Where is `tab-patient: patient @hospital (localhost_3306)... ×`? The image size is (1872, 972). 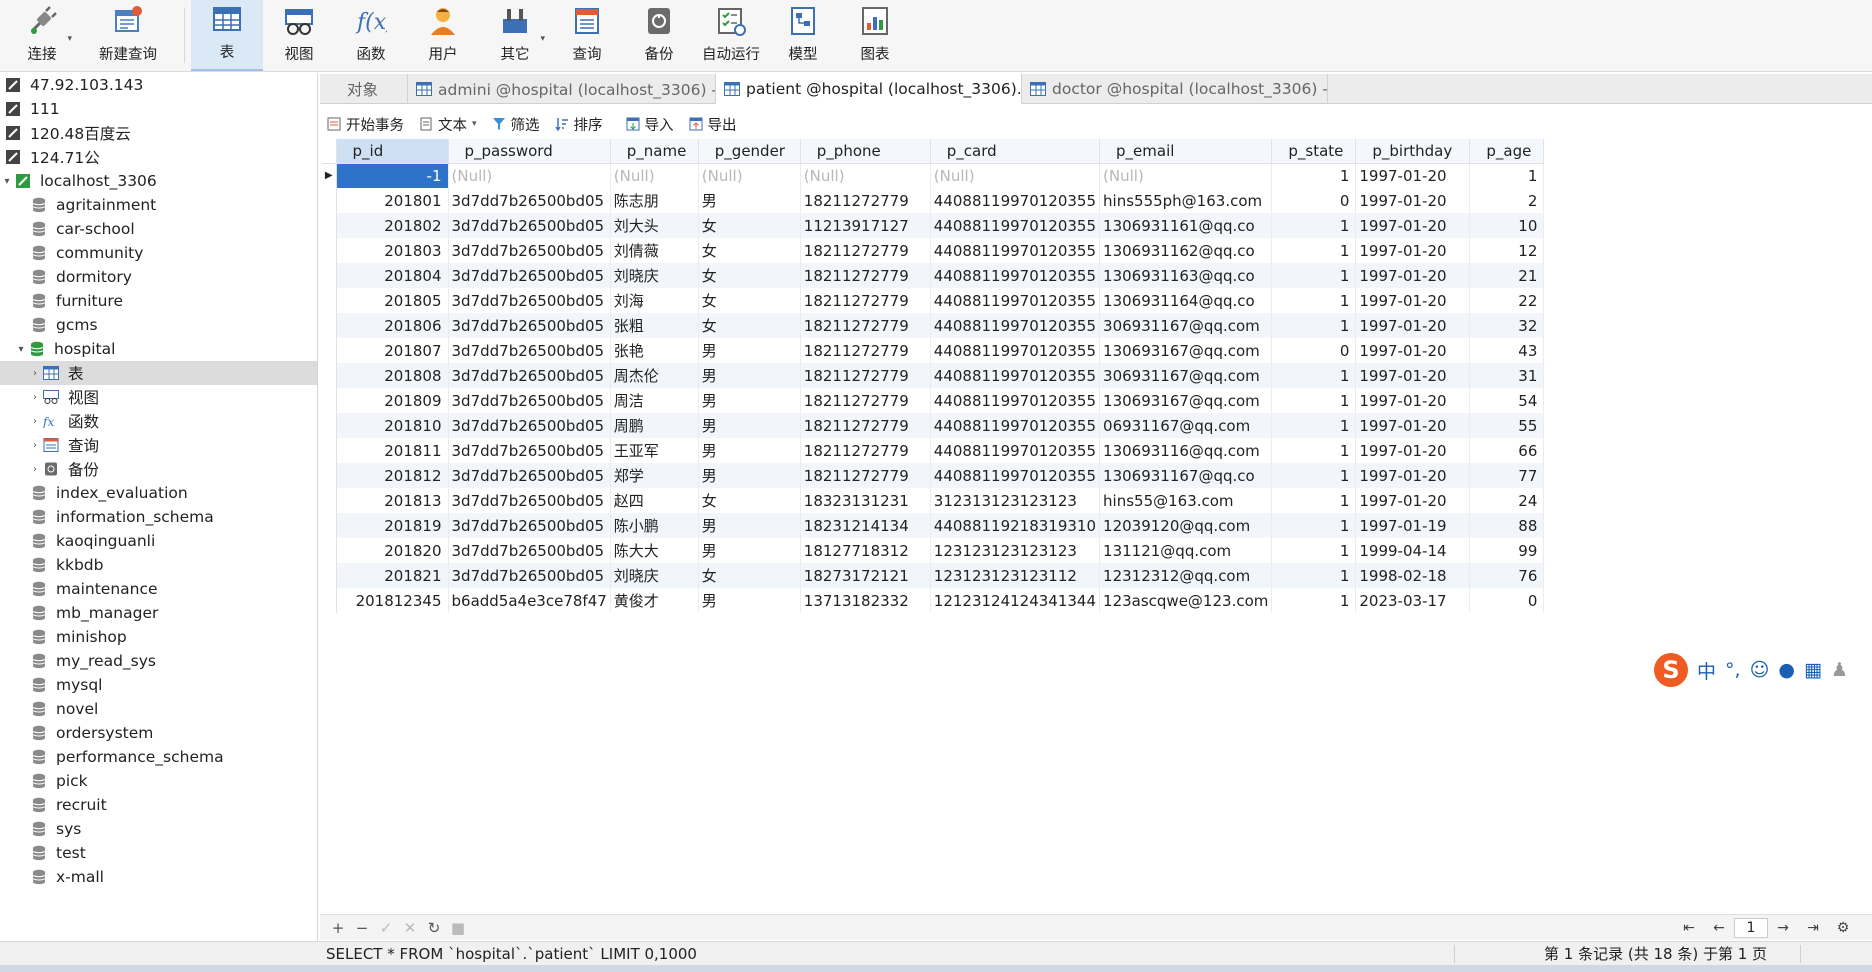 tab-patient: patient @hospital (localhost_3306)... × is located at coordinates (869, 89).